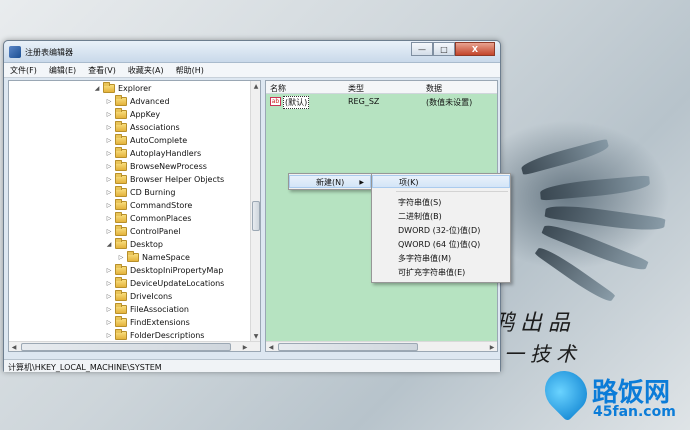 This screenshot has width=690, height=430. What do you see at coordinates (255, 86) in the screenshot?
I see `scroll-up-arrow-icon: ▲` at bounding box center [255, 86].